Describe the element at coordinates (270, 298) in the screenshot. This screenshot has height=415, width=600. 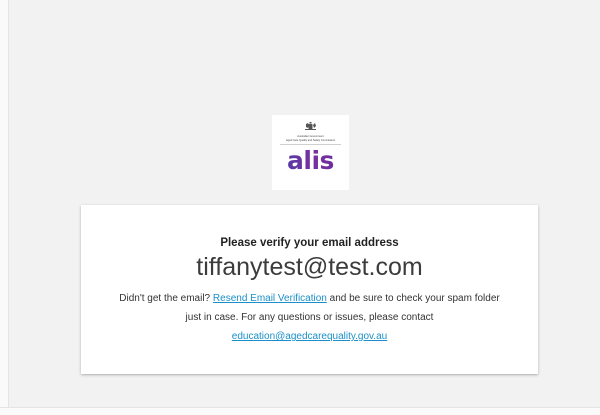
I see `resend-verification-link: Resend Email Verification` at that location.